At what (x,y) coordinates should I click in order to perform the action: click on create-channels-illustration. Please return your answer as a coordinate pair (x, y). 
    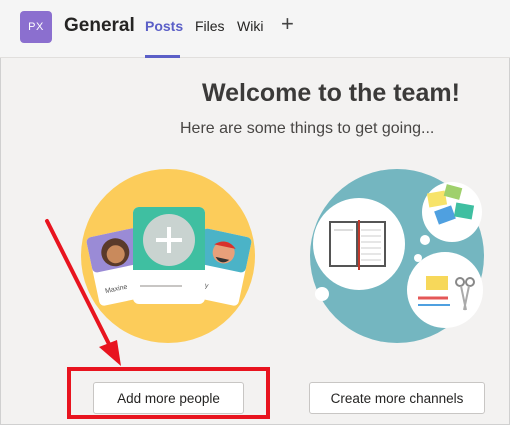
    Looking at the image, I should click on (397, 256).